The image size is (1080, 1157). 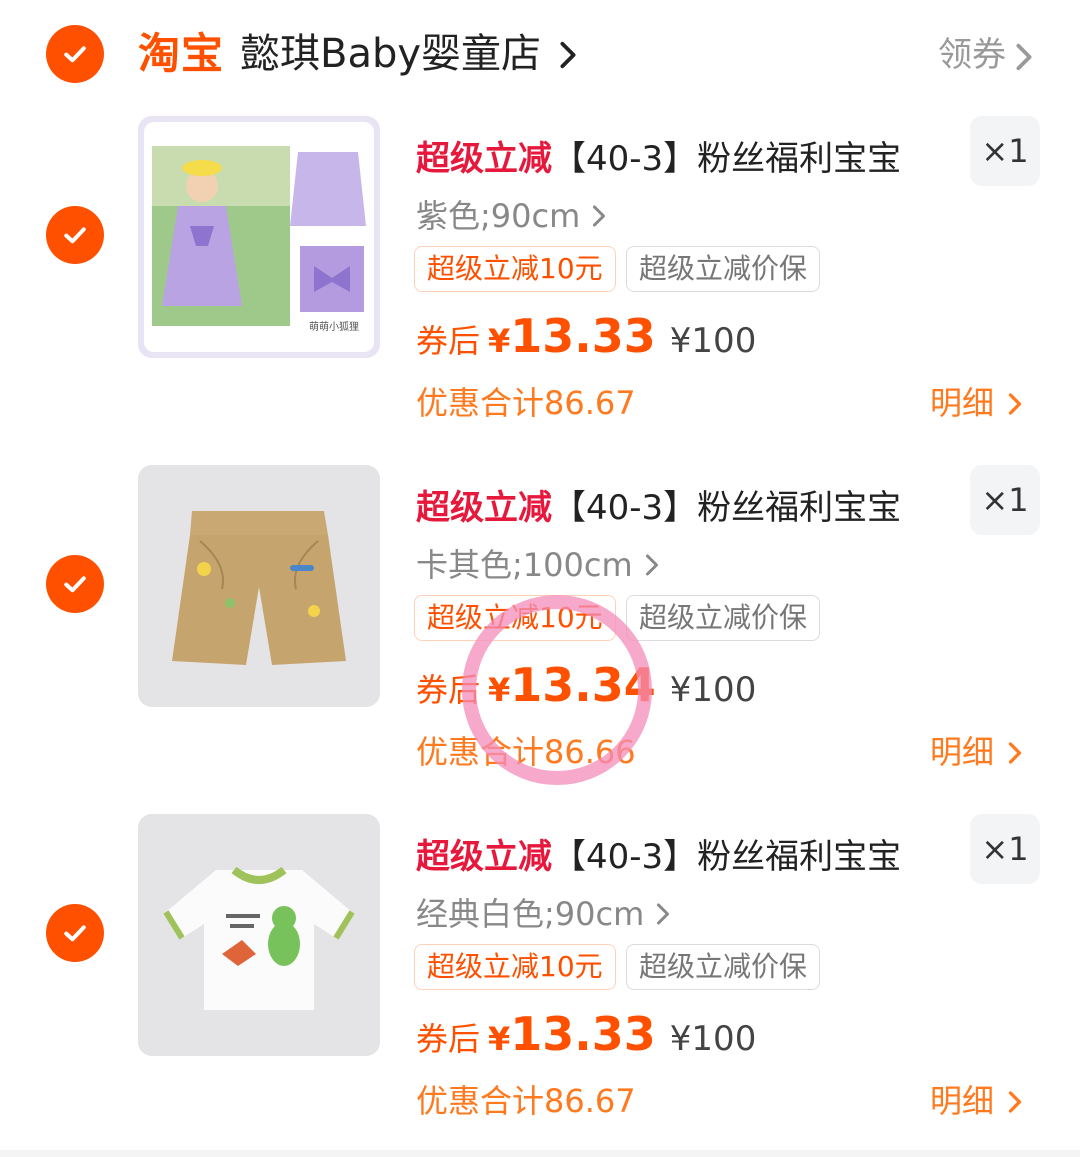 I want to click on product-photo-khaki-shorts, so click(x=259, y=586).